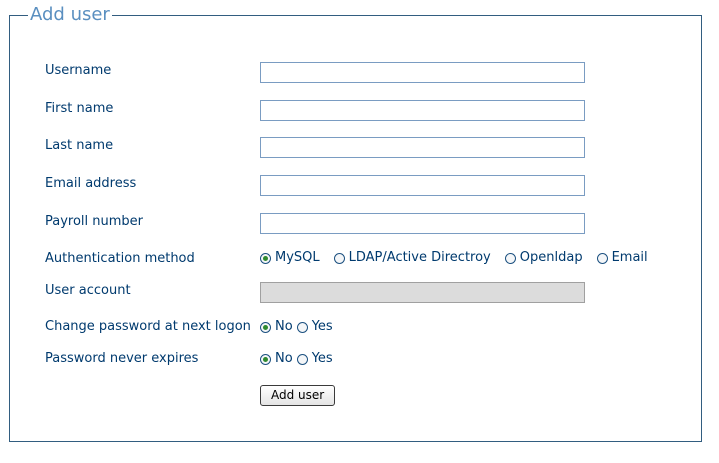  What do you see at coordinates (422, 72) in the screenshot?
I see `username-input` at bounding box center [422, 72].